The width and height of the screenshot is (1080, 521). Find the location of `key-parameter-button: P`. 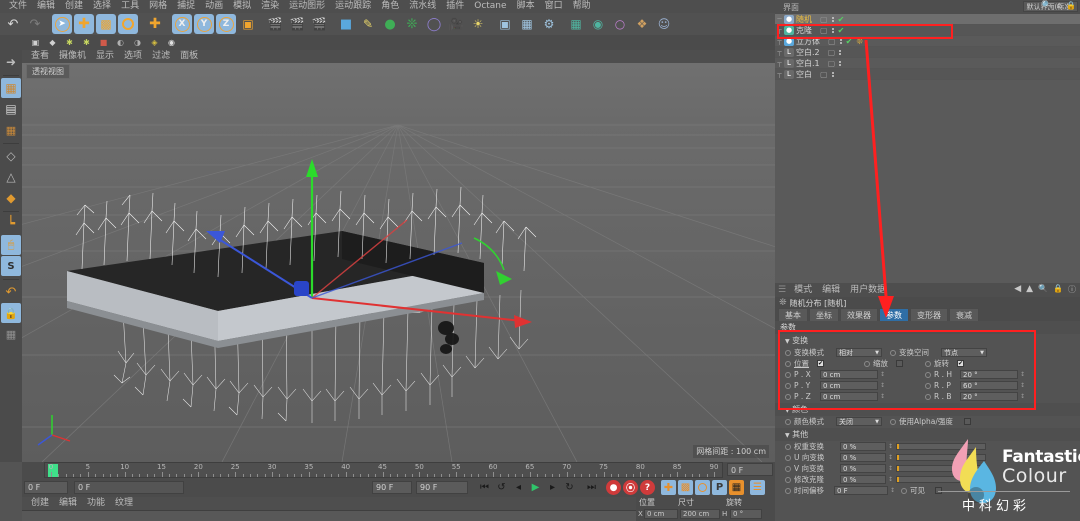

key-parameter-button: P is located at coordinates (719, 487).